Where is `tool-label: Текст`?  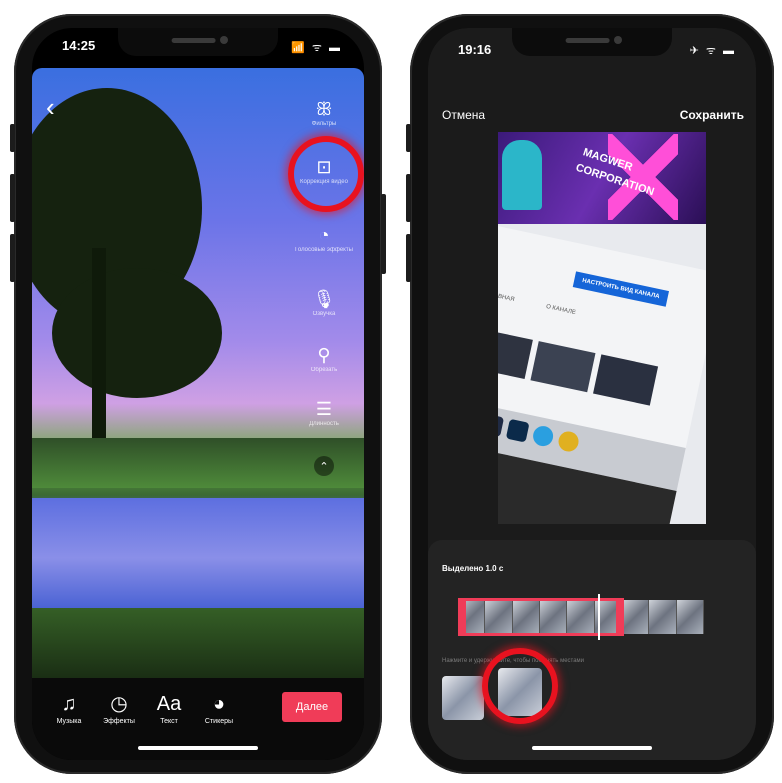 tool-label: Текст is located at coordinates (169, 721).